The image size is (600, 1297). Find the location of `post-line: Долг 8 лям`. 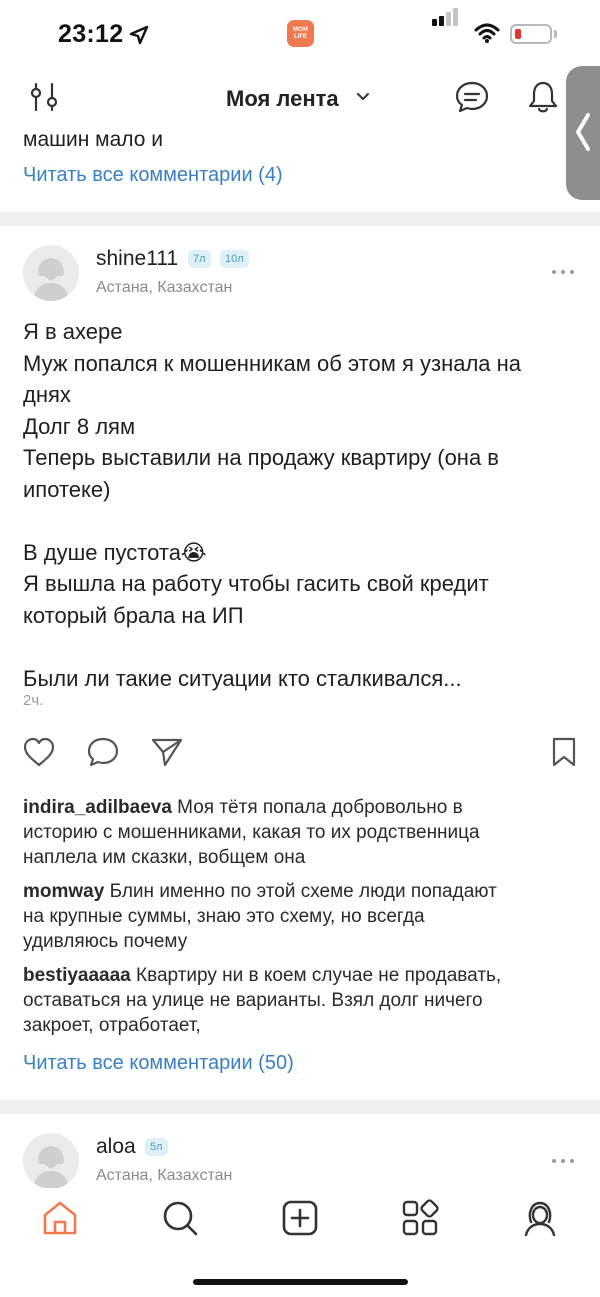

post-line: Долг 8 лям is located at coordinates (79, 426).